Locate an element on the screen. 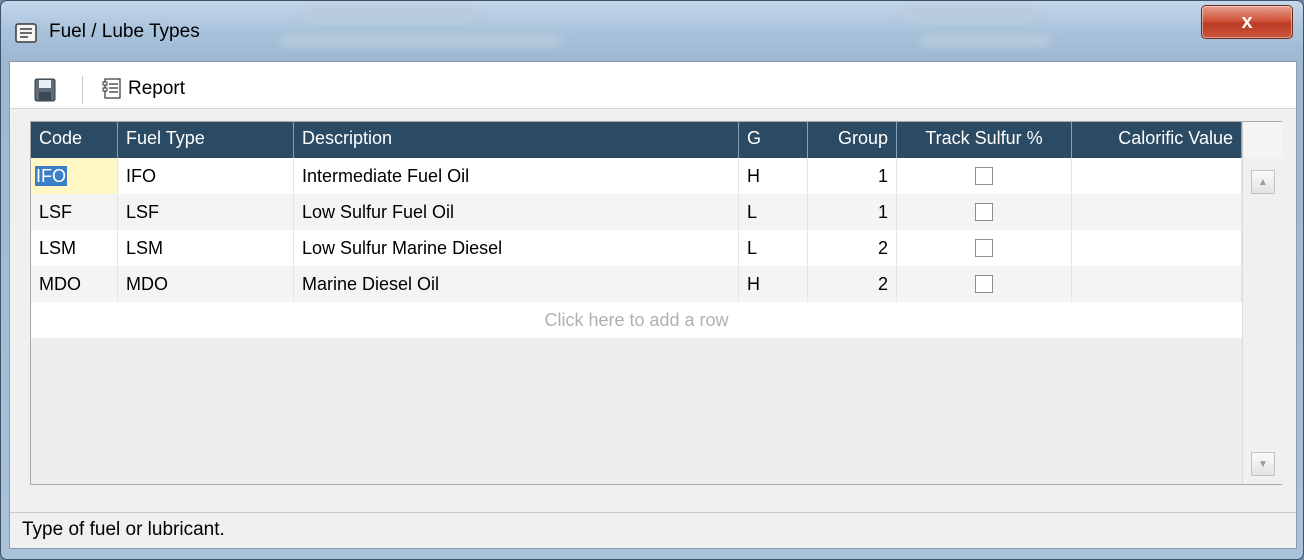 This screenshot has width=1304, height=560. cell-description: Low Sulfur Marine Diesel is located at coordinates (516, 248).